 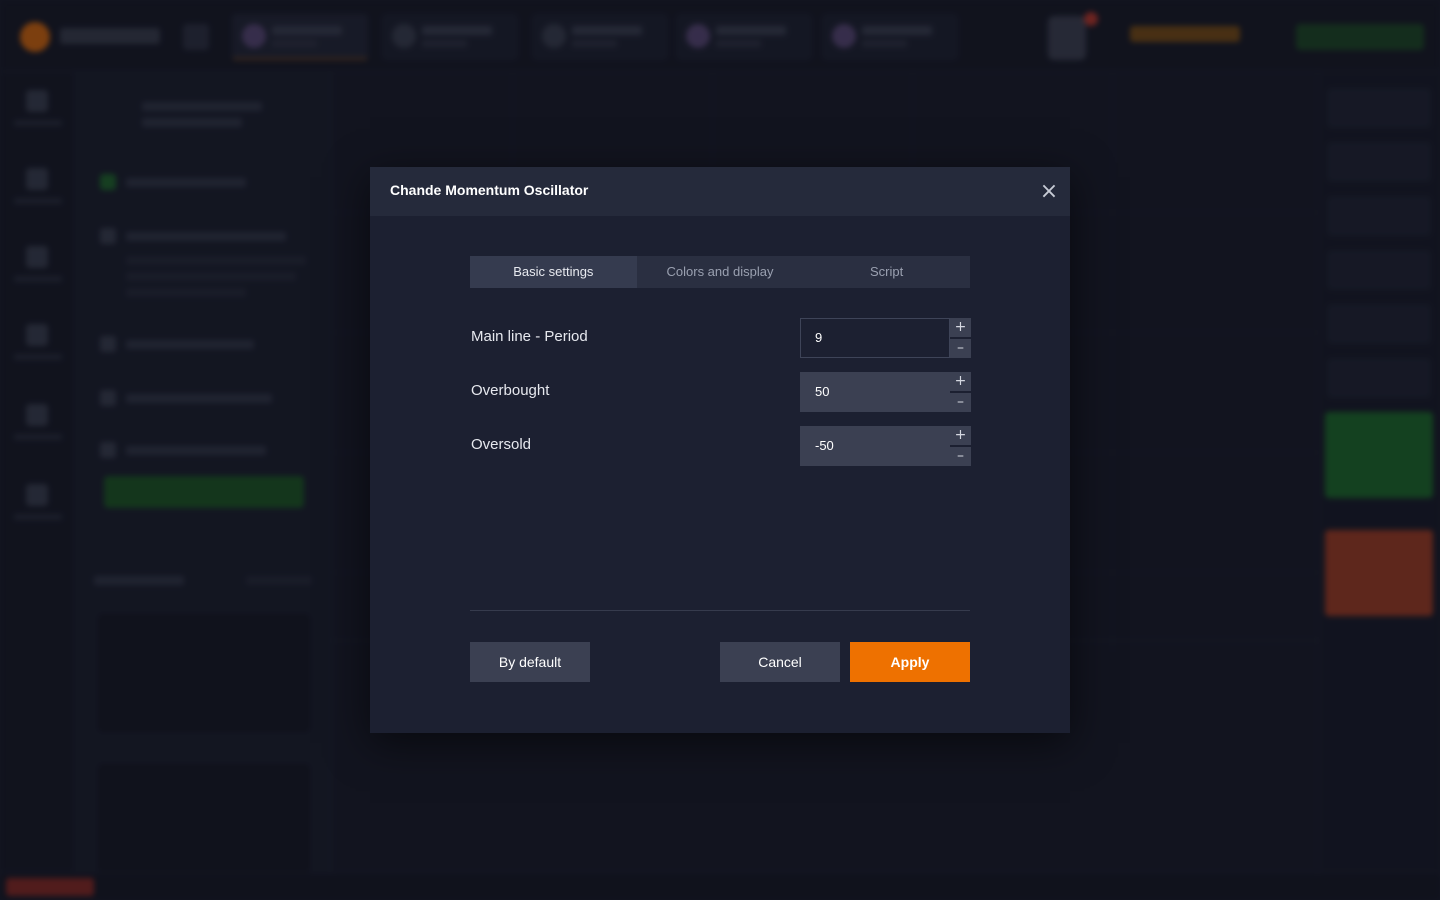 I want to click on oversold-input: -50, so click(x=875, y=446).